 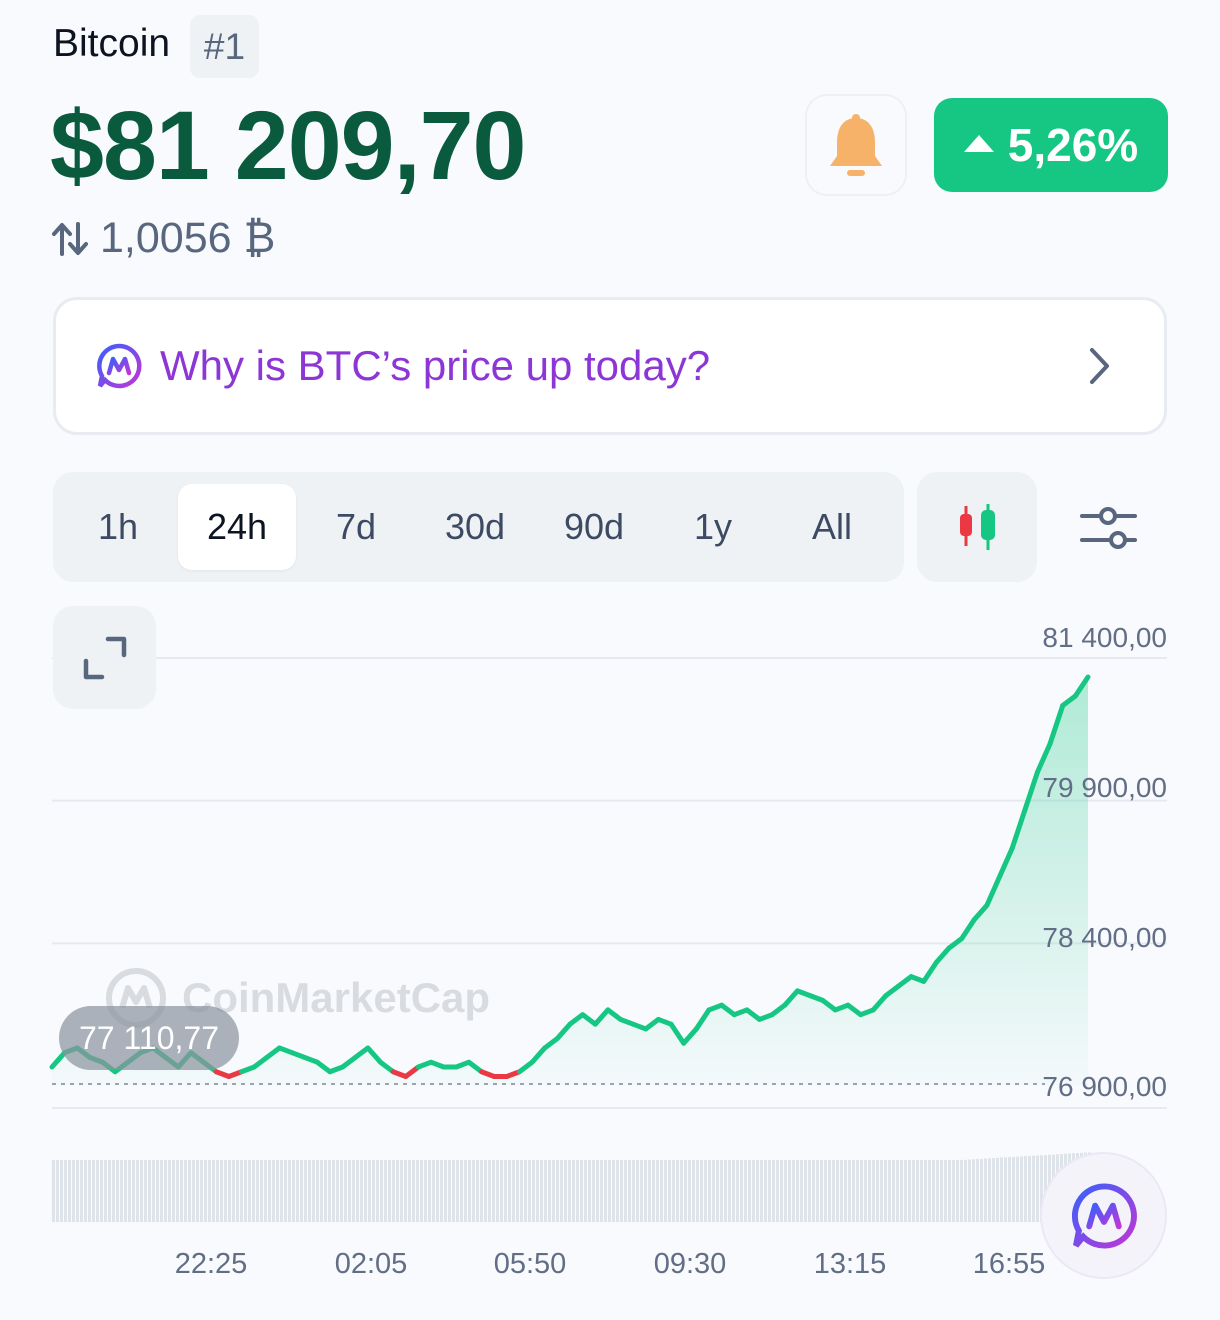 What do you see at coordinates (475, 527) in the screenshot?
I see `tab-30d: 30d` at bounding box center [475, 527].